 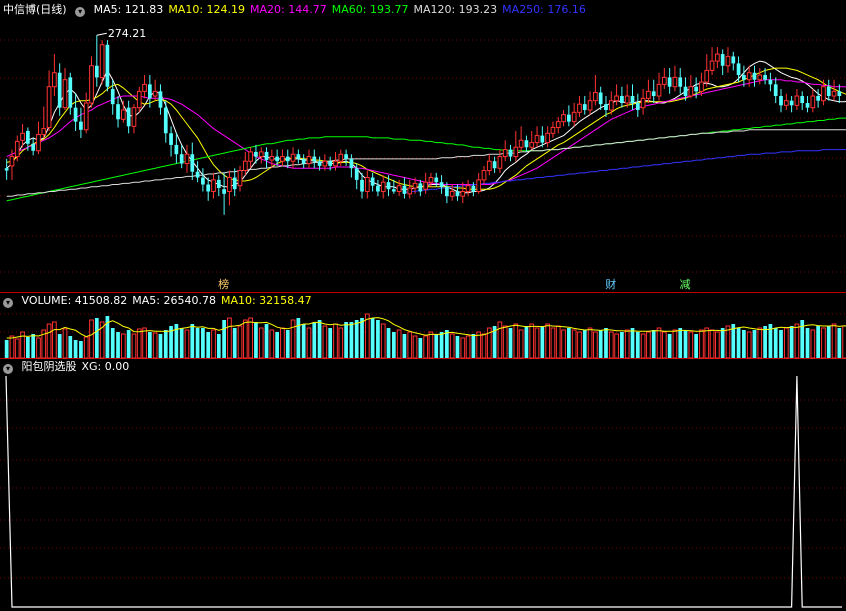 I want to click on event-mark-0: 榜, so click(x=223, y=285).